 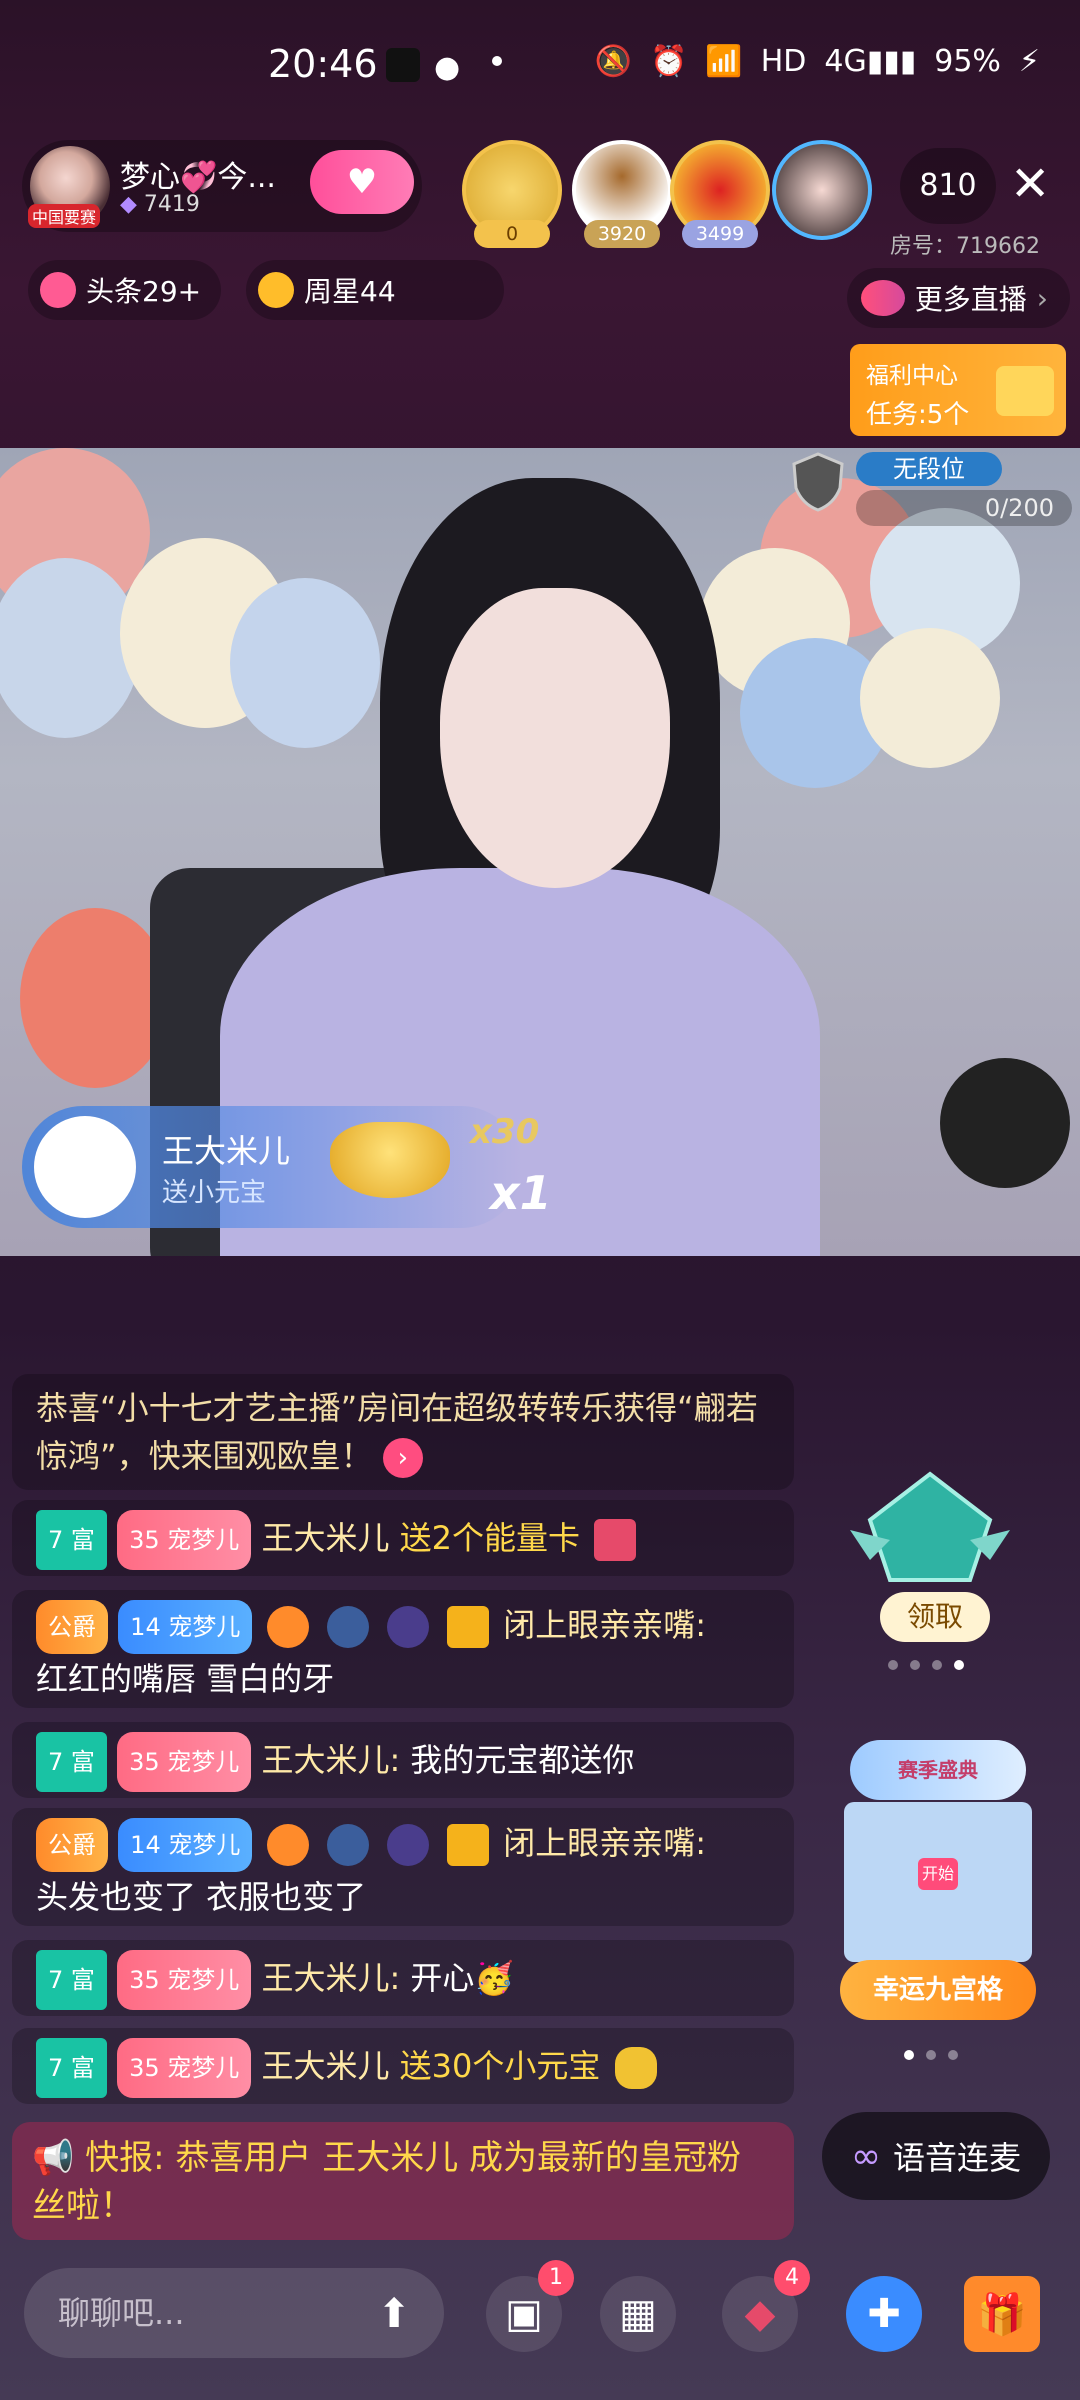 What do you see at coordinates (350, 291) in the screenshot?
I see `weekly-star-label: 周星44` at bounding box center [350, 291].